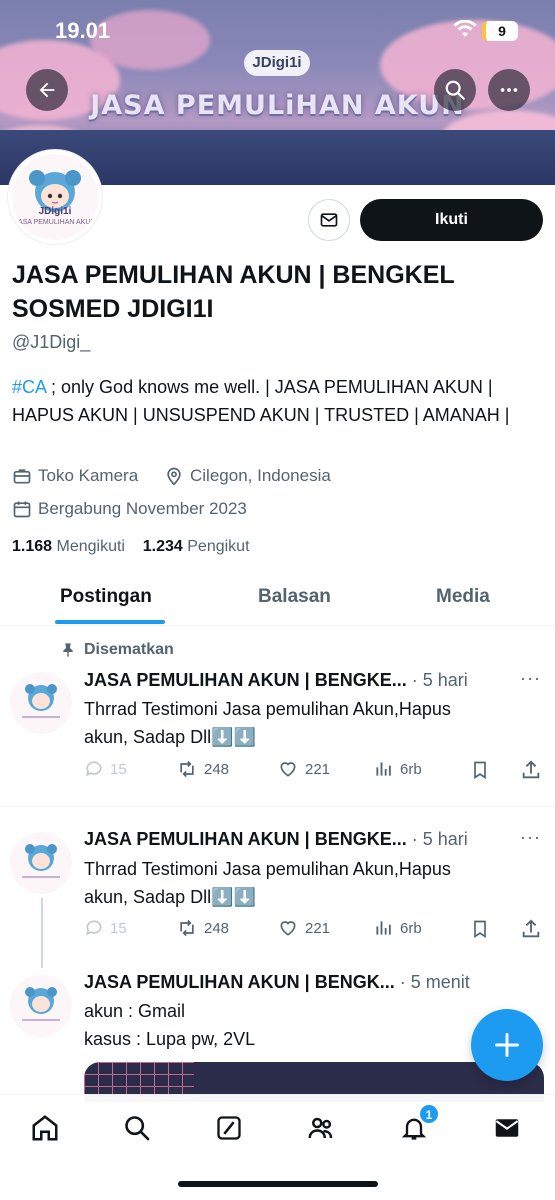 The height and width of the screenshot is (1200, 555). I want to click on following-count: 1.168, so click(32, 546).